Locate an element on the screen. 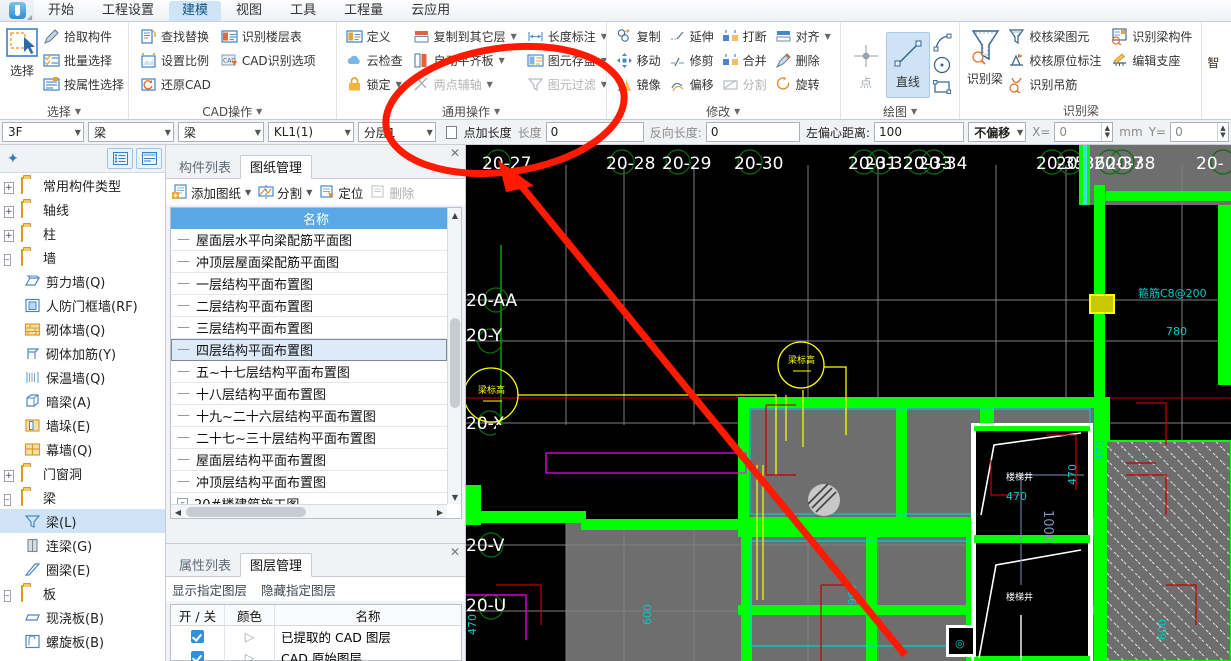  split-drawing-button: 分割 ▼ is located at coordinates (285, 192).